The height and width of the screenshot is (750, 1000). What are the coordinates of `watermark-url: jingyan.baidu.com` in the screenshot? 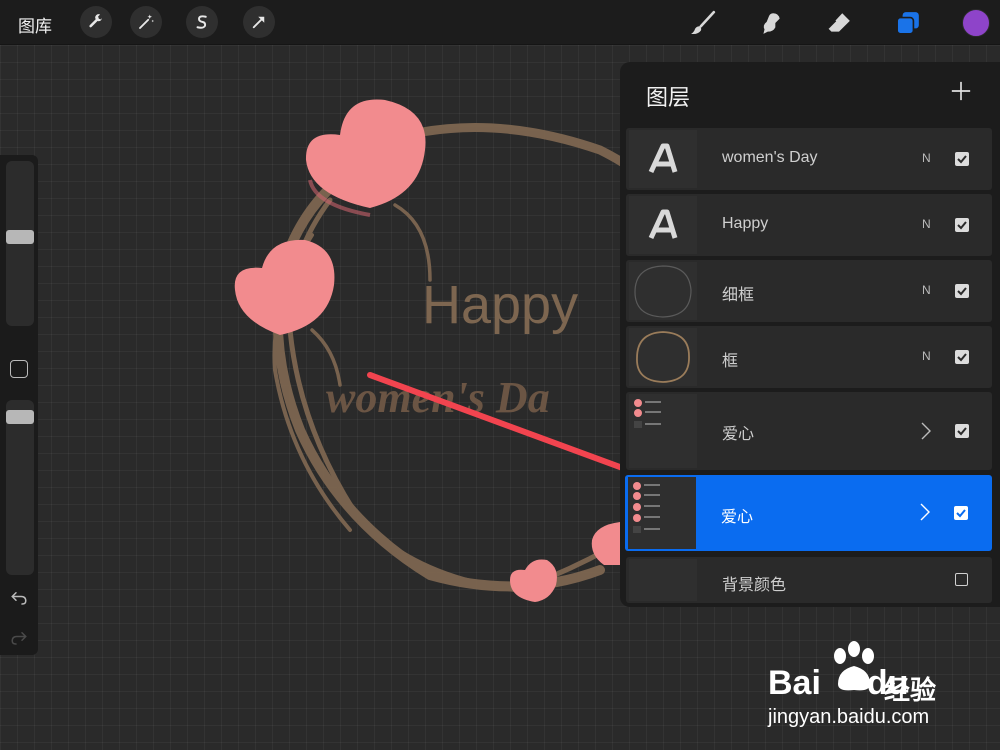 It's located at (849, 717).